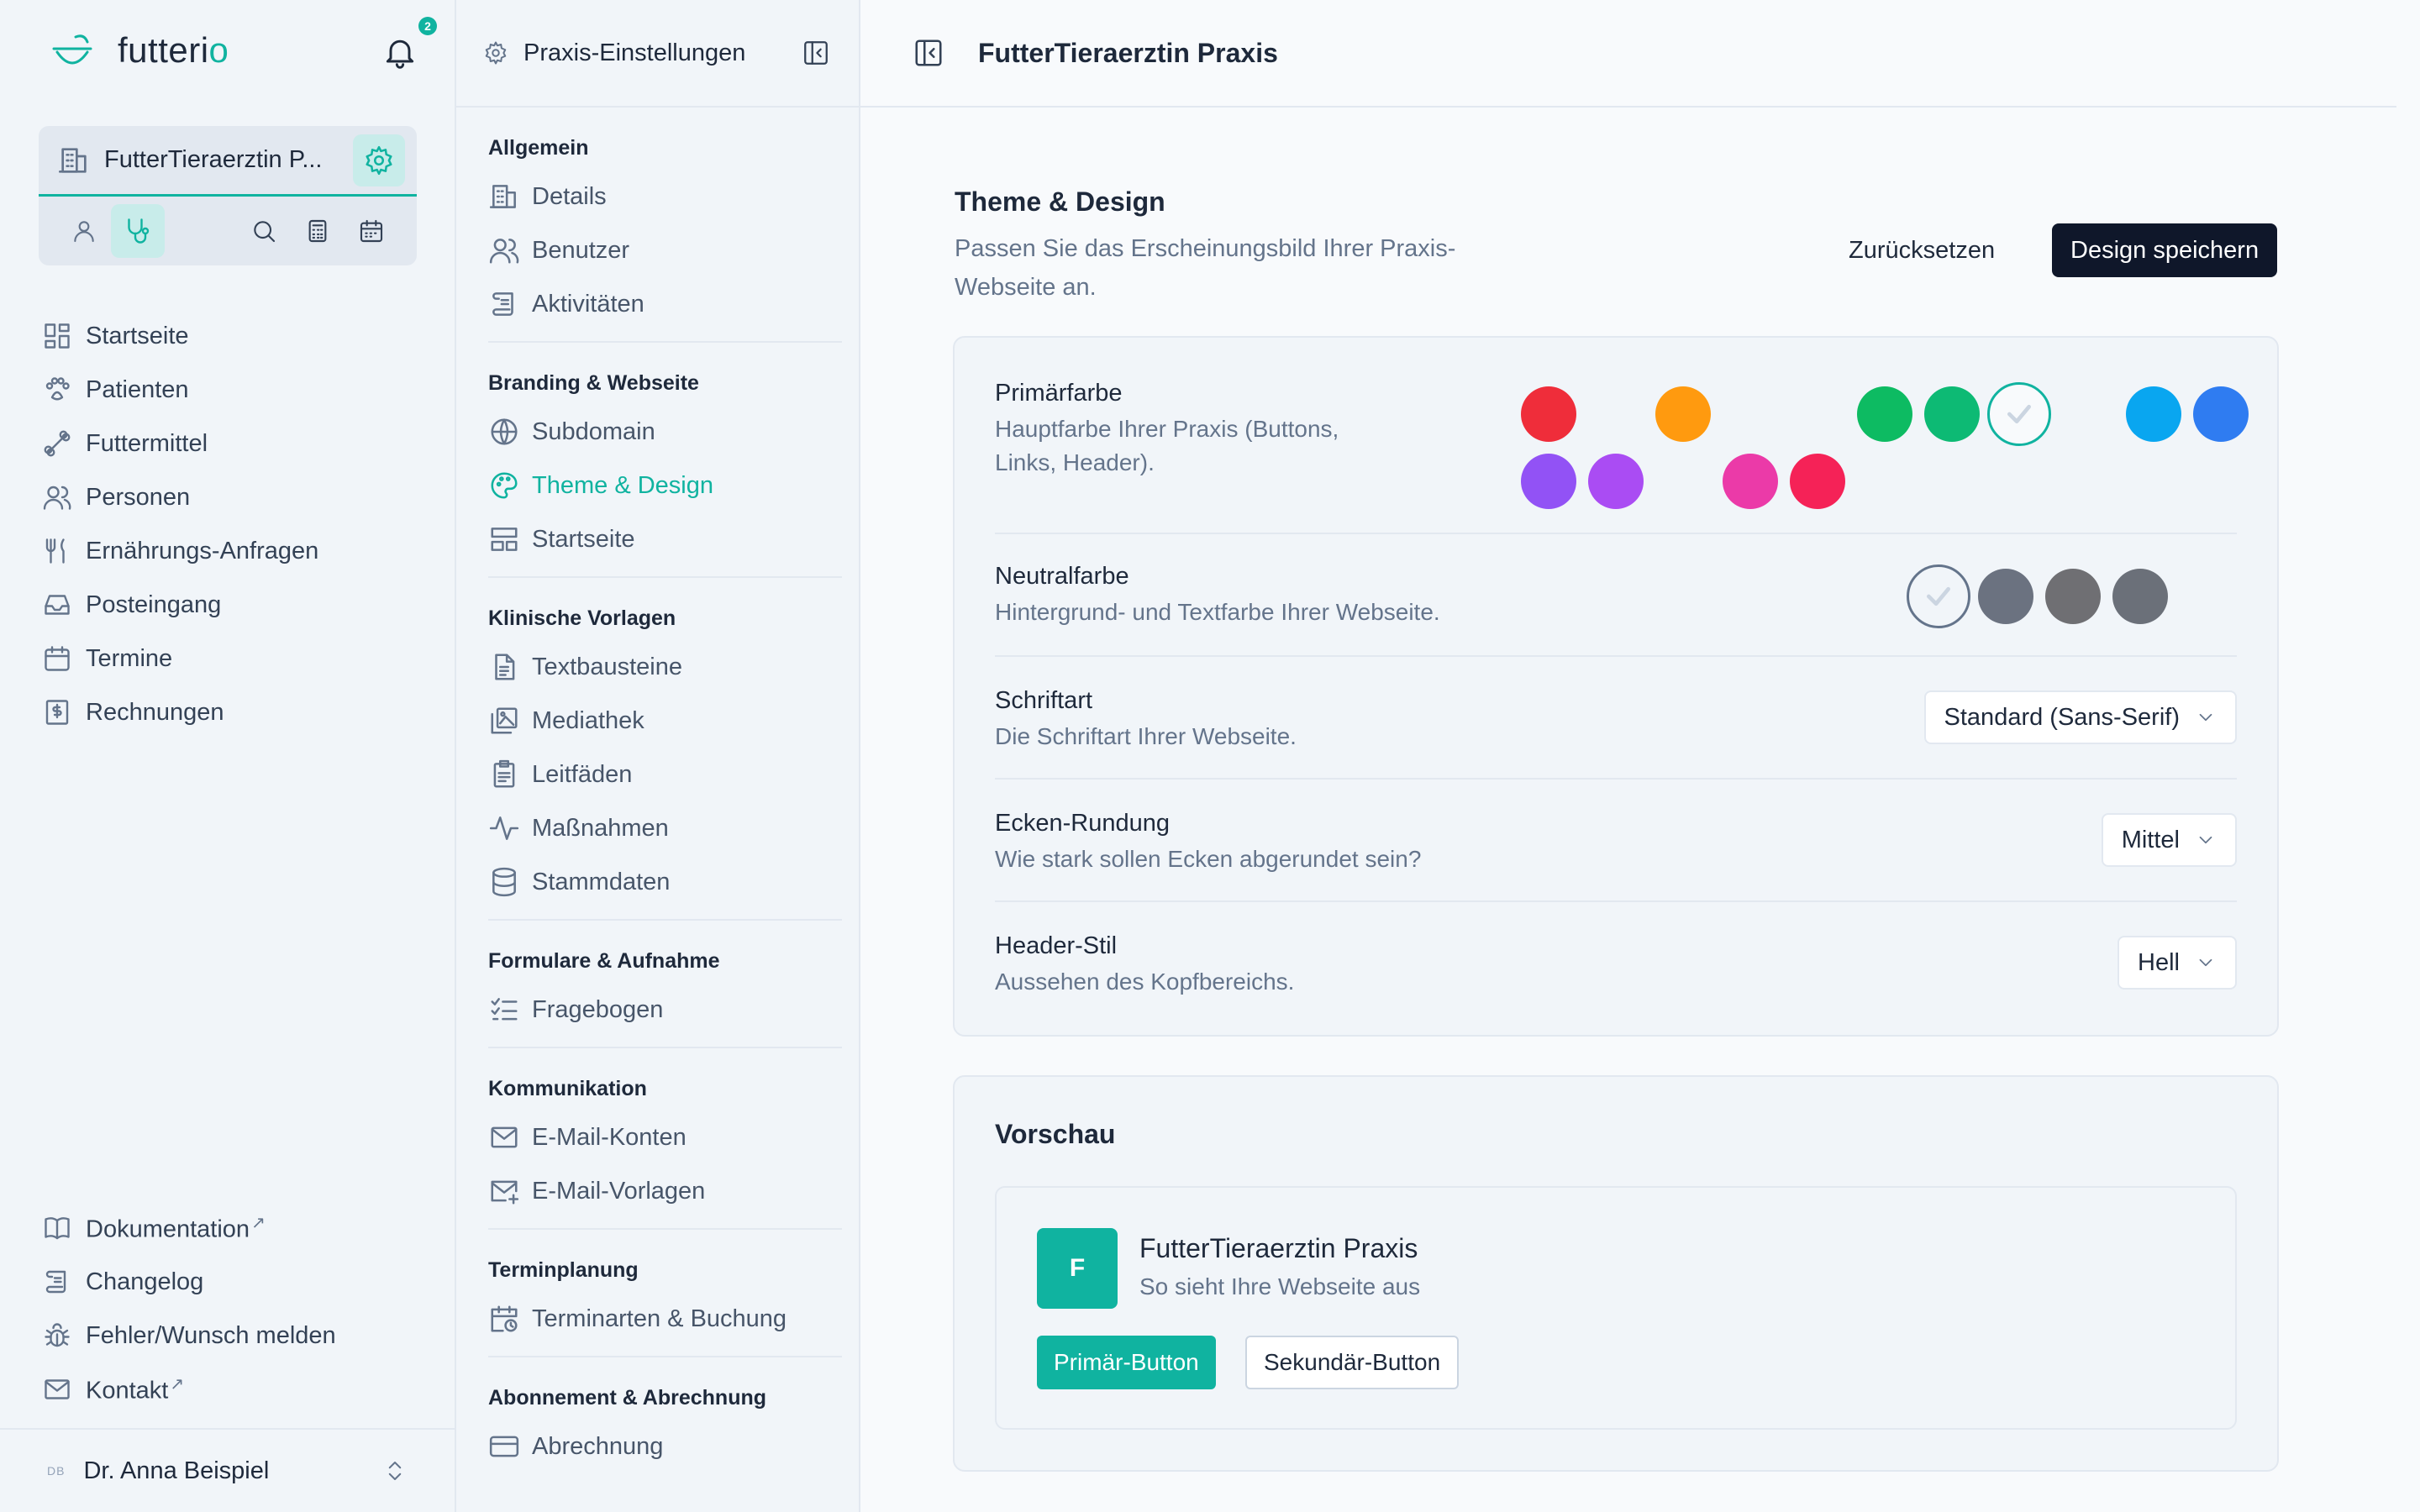 Image resolution: width=2420 pixels, height=1512 pixels. Describe the element at coordinates (180, 497) in the screenshot. I see `nav-item-personen: Personen` at that location.